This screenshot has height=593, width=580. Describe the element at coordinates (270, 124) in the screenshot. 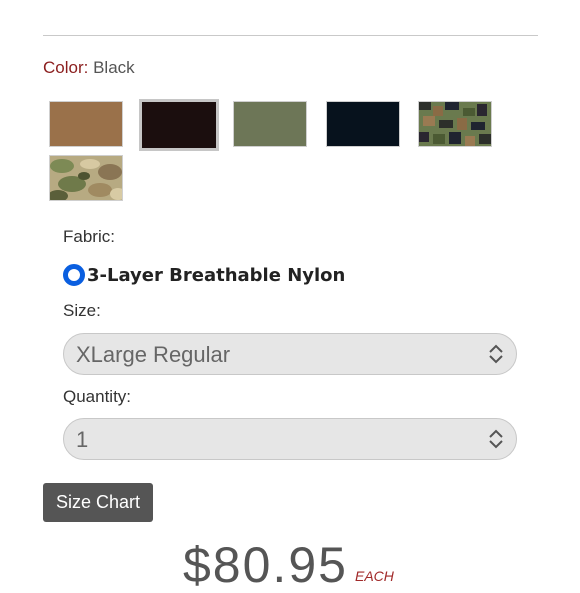

I see `swatch-ranger-green` at that location.